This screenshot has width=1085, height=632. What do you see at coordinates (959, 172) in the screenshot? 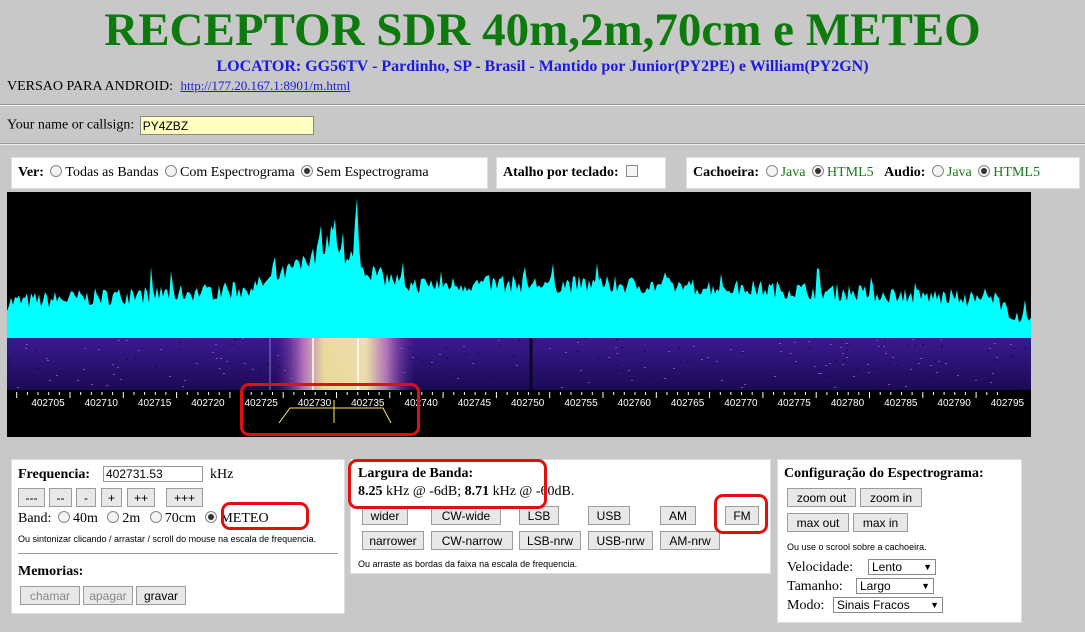
I see `audio-option-java: Java` at bounding box center [959, 172].